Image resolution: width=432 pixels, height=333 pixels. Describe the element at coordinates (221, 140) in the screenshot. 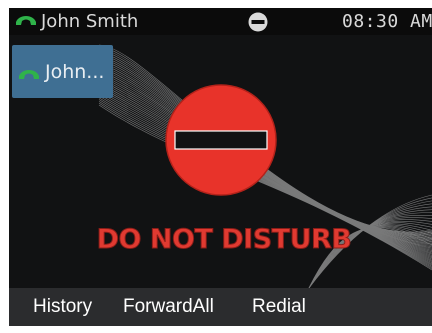

I see `do-not-disturb-icon` at that location.